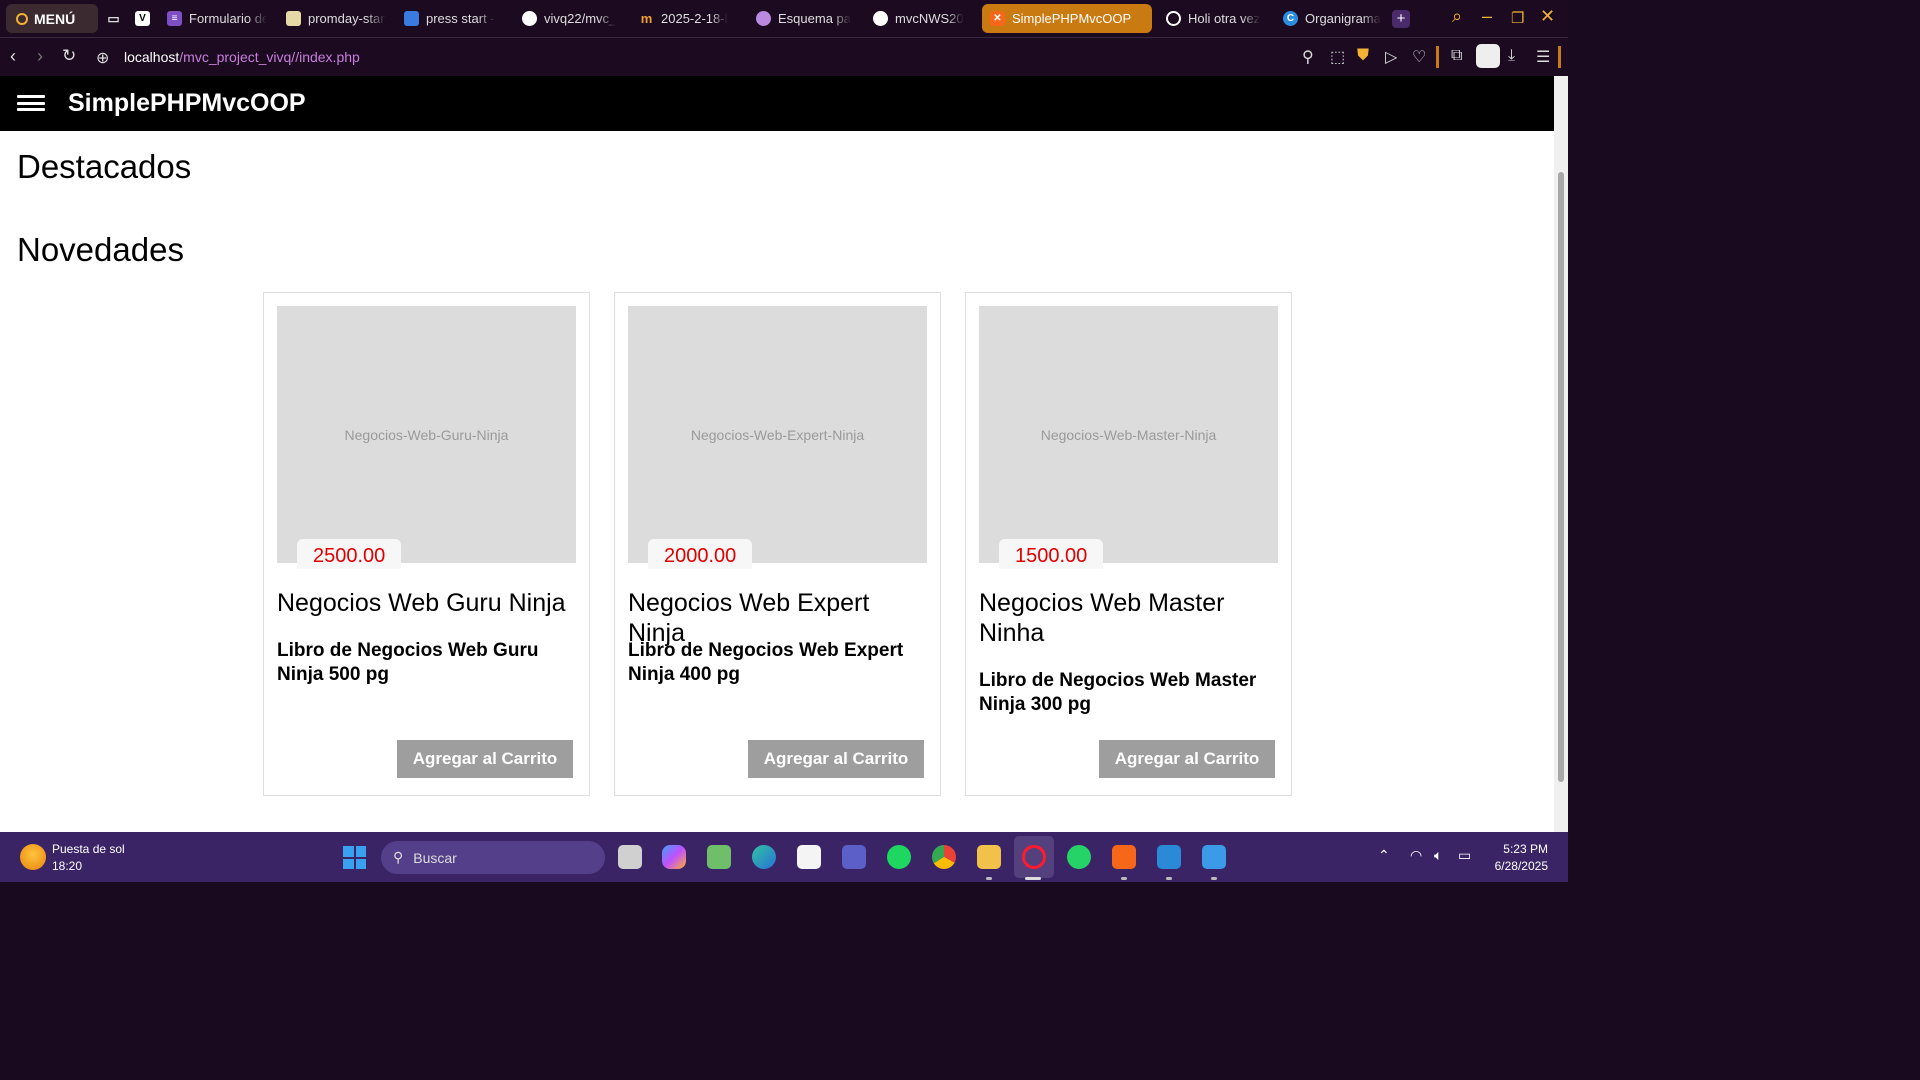 The image size is (1920, 1080). I want to click on tab-2025: m 2025-2-18-l, so click(689, 18).